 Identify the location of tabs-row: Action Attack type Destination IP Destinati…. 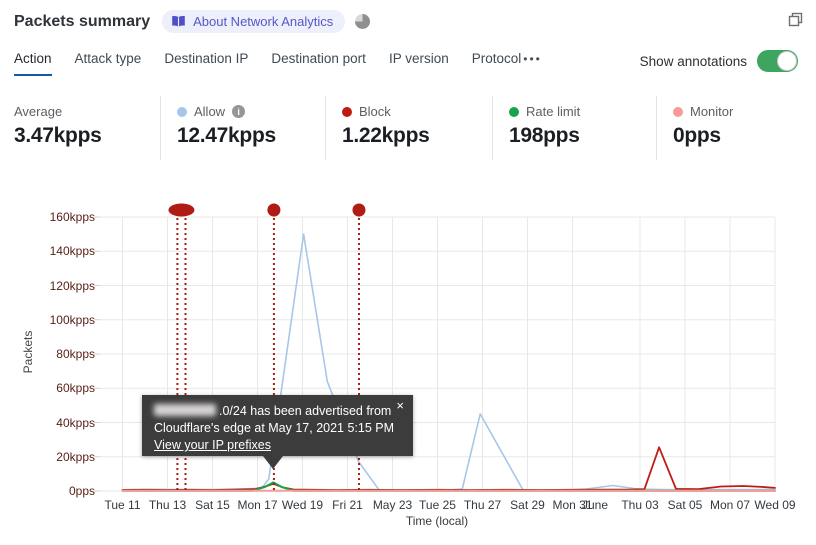
(406, 63).